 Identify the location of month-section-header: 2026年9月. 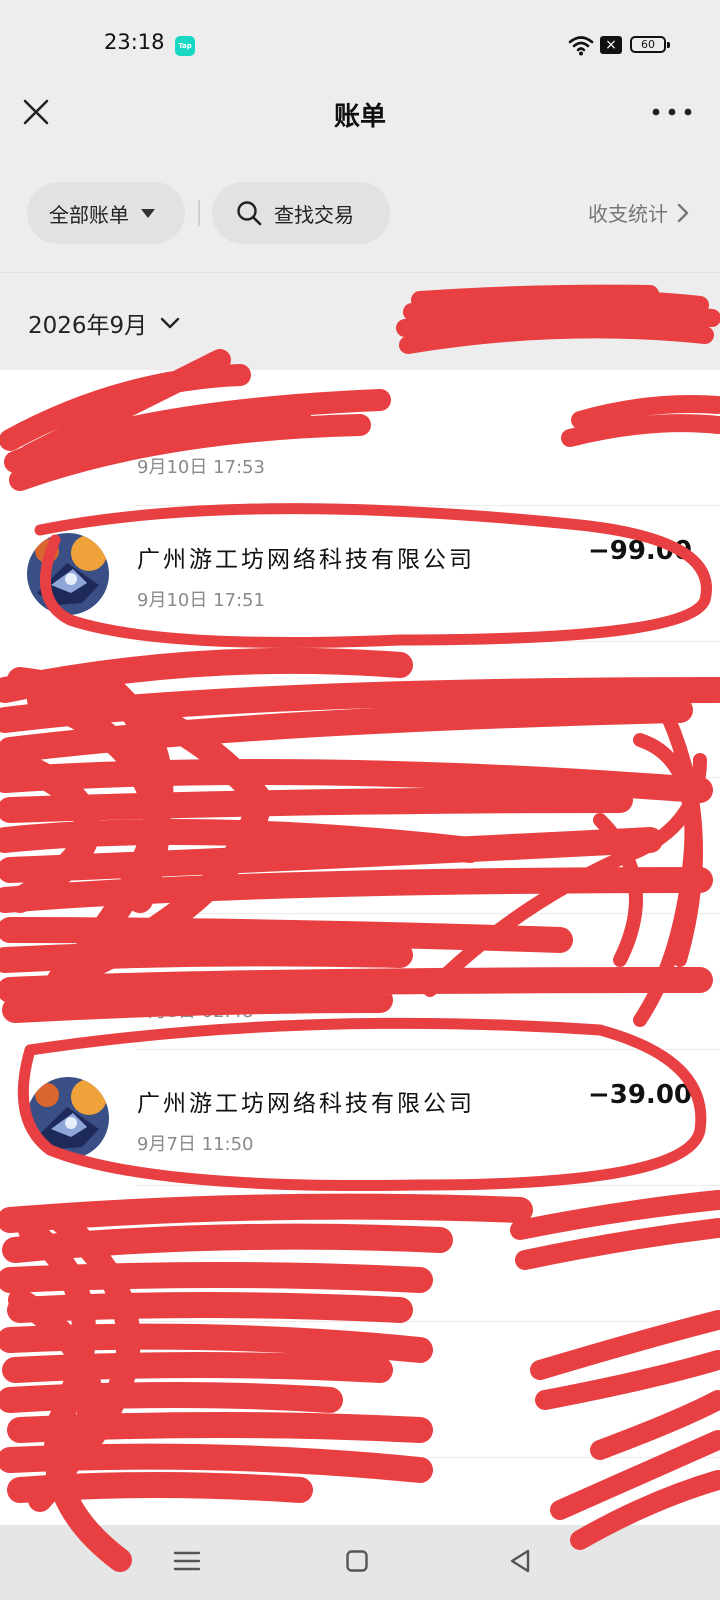
(360, 320).